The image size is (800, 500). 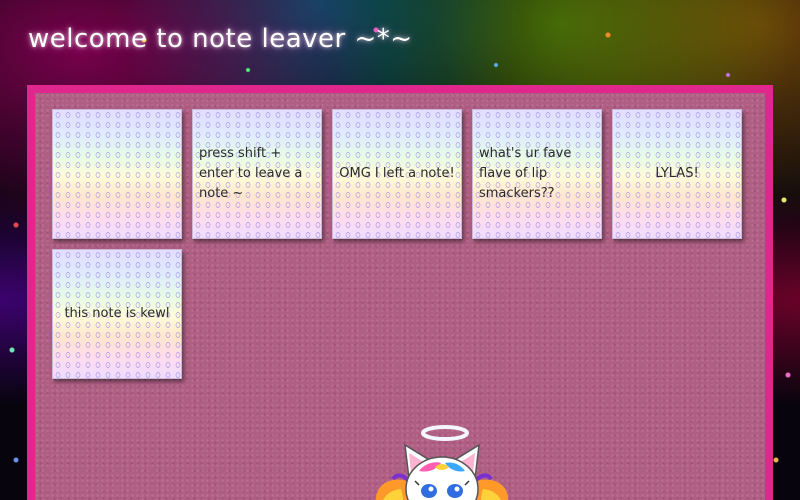 I want to click on note-card: LYLAS!, so click(x=677, y=174).